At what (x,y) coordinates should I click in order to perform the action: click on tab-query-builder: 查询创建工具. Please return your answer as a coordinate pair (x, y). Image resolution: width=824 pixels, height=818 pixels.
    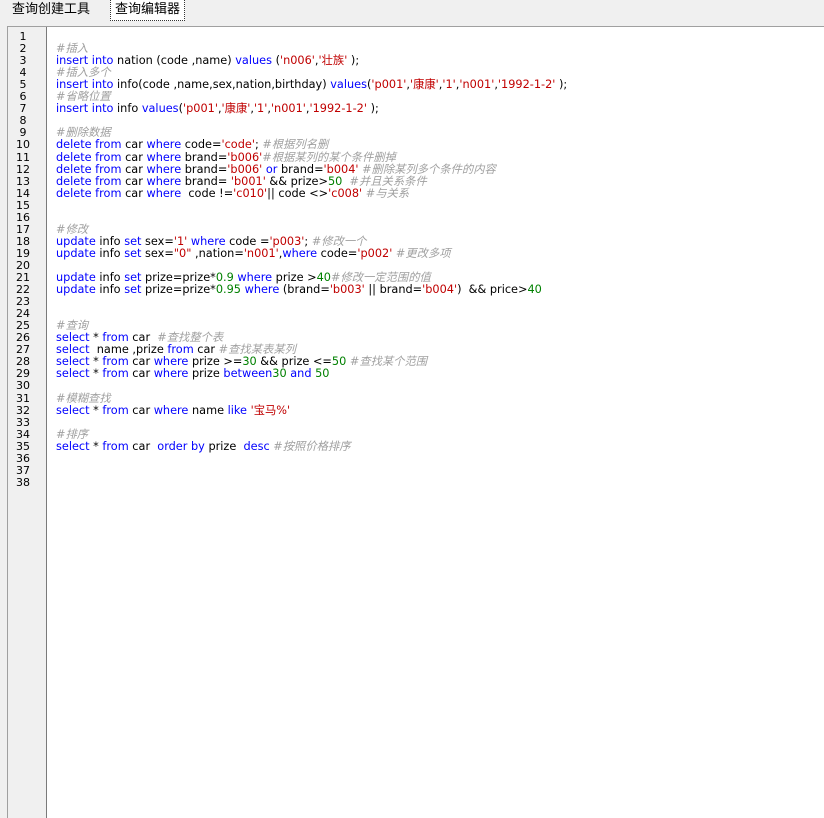
    Looking at the image, I should click on (51, 10).